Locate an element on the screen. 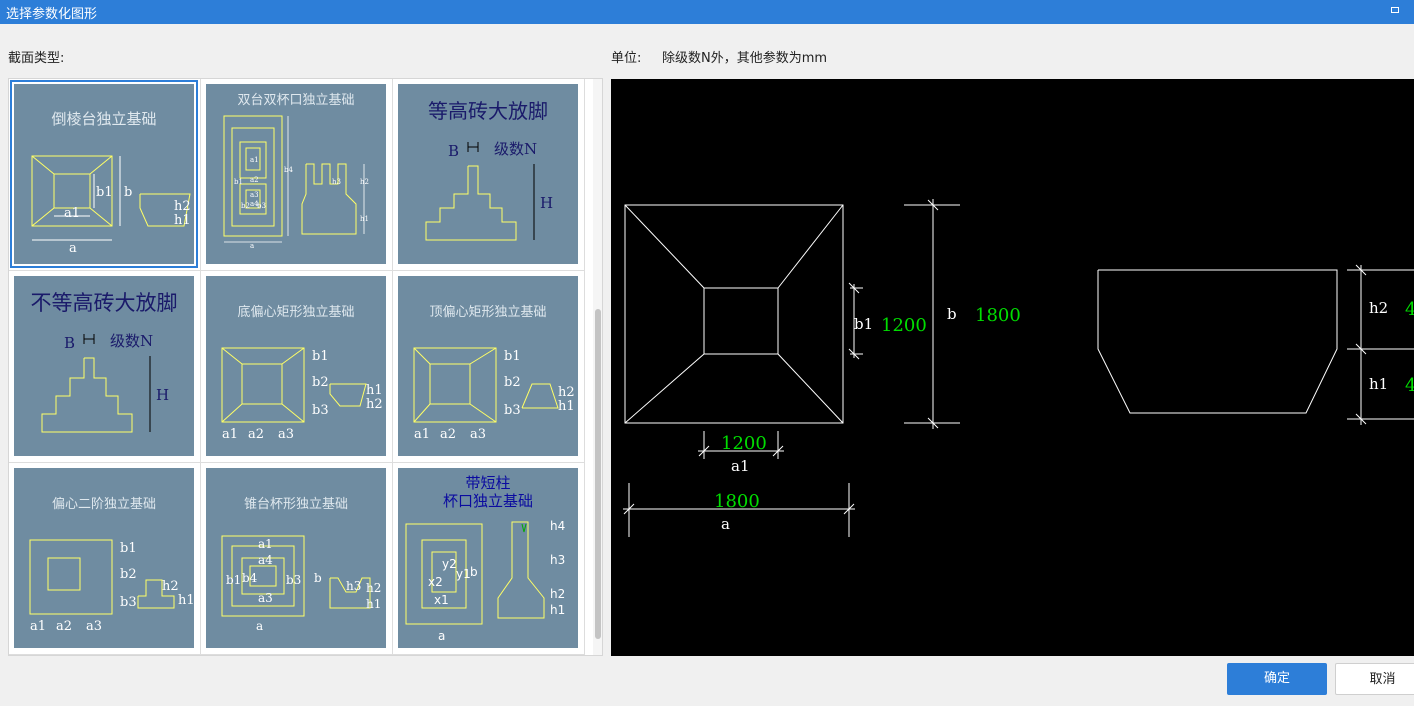 The height and width of the screenshot is (706, 1414). section-option-equal-brick-footing: 等高砖大放脚 B 级数N H is located at coordinates (489, 175).